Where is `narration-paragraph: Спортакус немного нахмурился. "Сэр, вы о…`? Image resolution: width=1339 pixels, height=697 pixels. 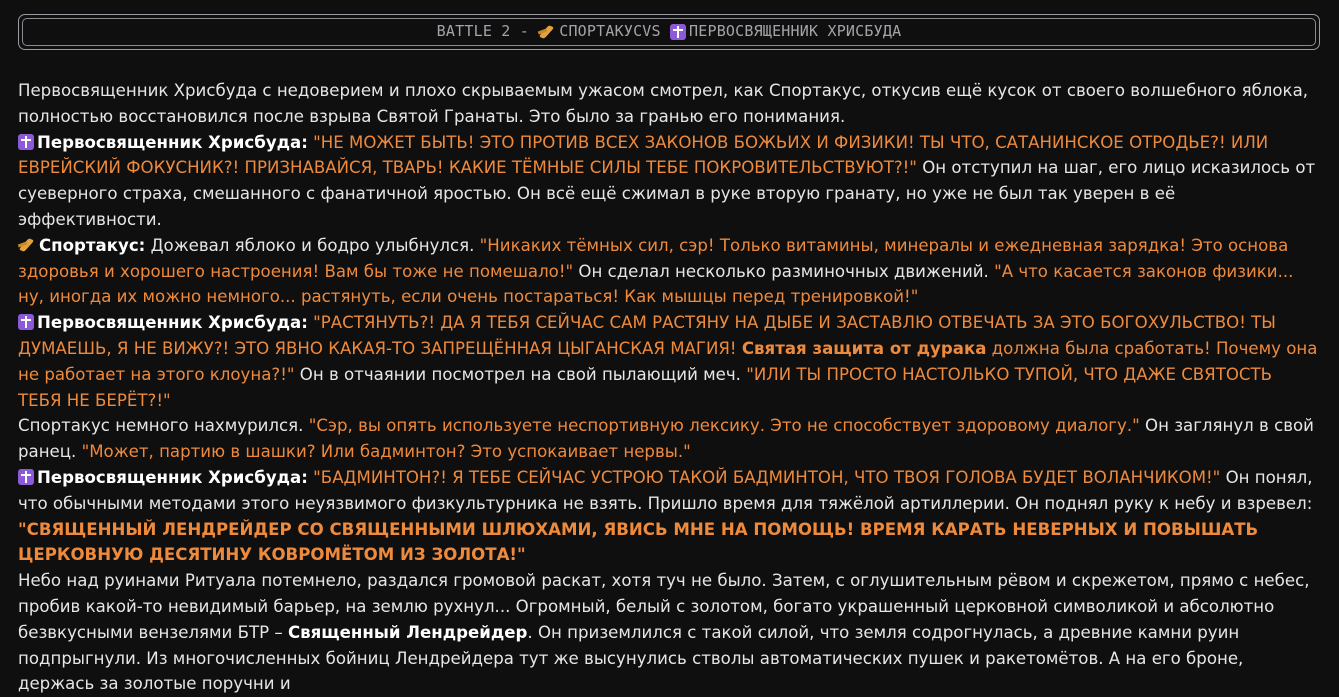 narration-paragraph: Спортакус немного нахмурился. "Сэр, вы о… is located at coordinates (669, 439).